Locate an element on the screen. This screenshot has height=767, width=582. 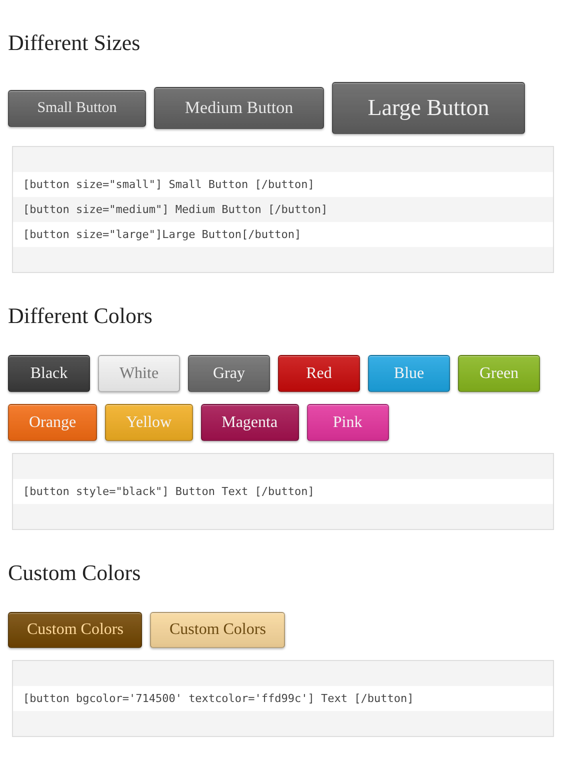
section-heading: Different Sizes is located at coordinates (75, 43).